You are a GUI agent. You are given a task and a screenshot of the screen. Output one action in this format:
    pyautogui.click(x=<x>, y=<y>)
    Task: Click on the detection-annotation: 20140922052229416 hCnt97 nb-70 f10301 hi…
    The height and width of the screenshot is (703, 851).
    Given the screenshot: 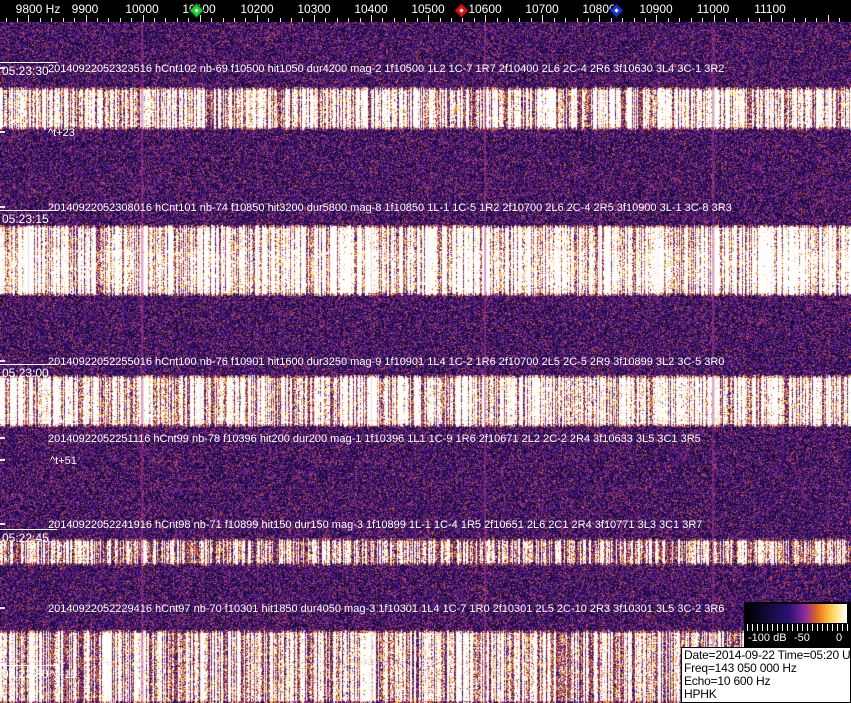 What is the action you would take?
    pyautogui.click(x=386, y=609)
    